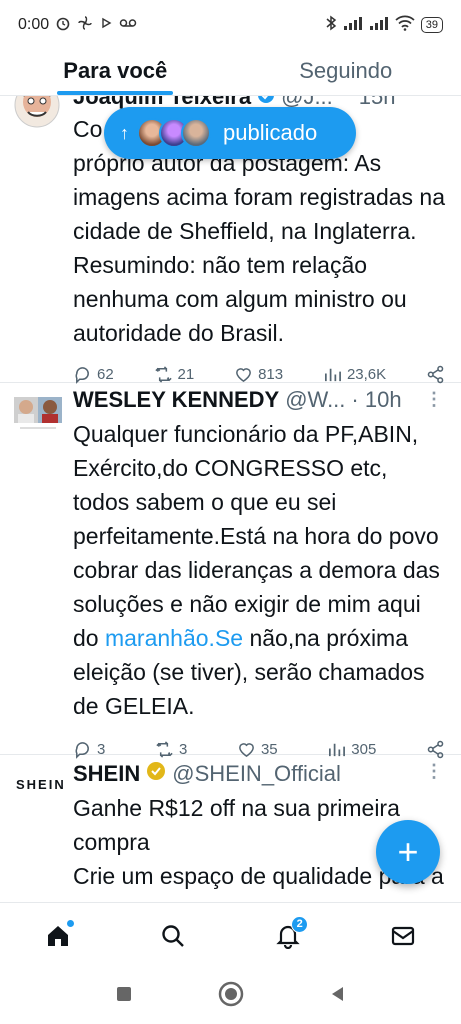 This screenshot has height=1024, width=461. I want to click on verified-gold-icon, so click(156, 774).